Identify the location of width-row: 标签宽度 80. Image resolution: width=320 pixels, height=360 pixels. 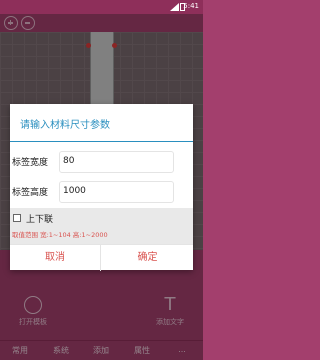
(101, 162).